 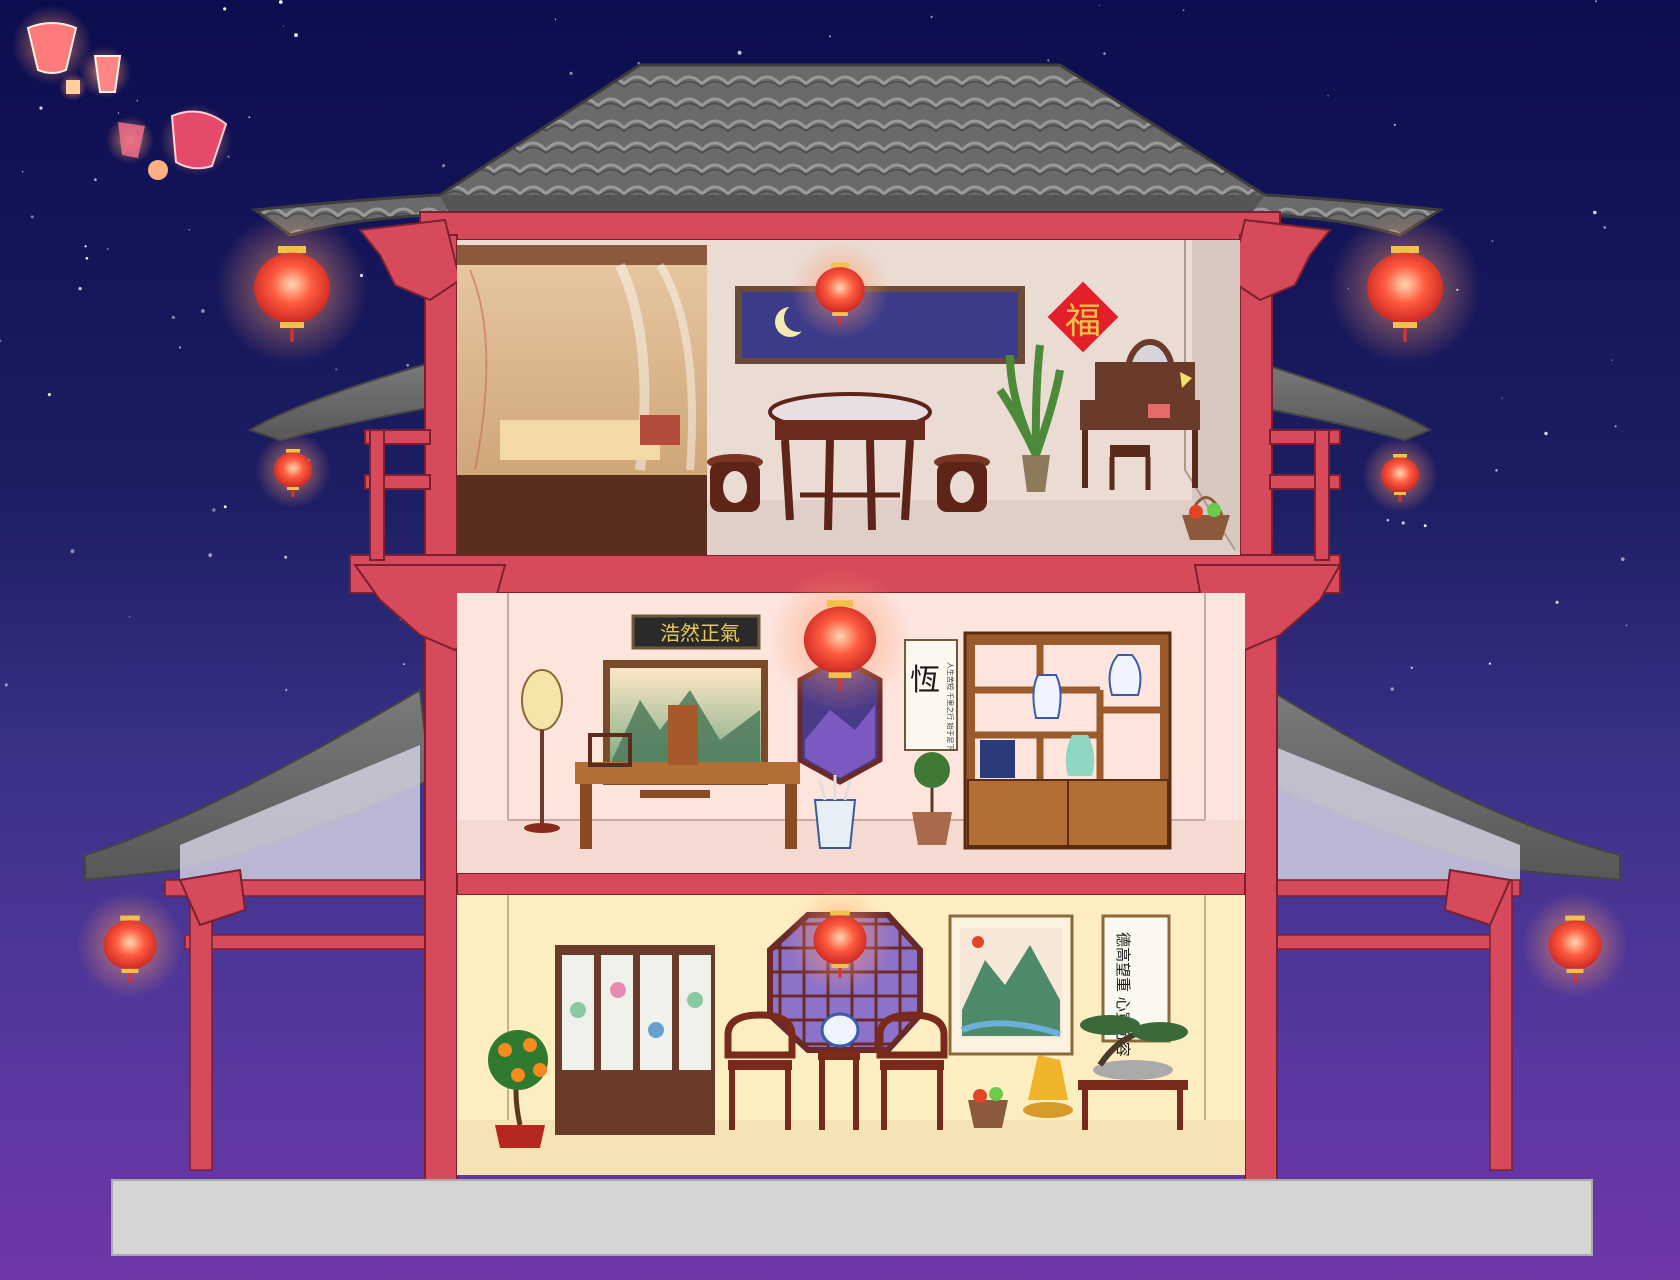 What do you see at coordinates (1083, 321) in the screenshot?
I see `fu-character: 福` at bounding box center [1083, 321].